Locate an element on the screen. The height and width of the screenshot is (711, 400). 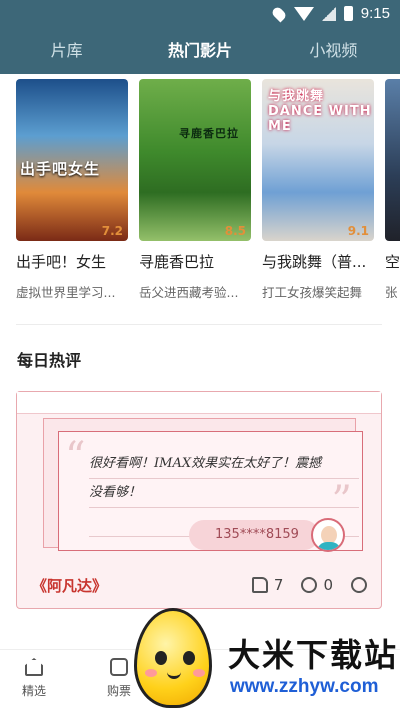
movie-rating: 9.1 is located at coordinates (358, 231).